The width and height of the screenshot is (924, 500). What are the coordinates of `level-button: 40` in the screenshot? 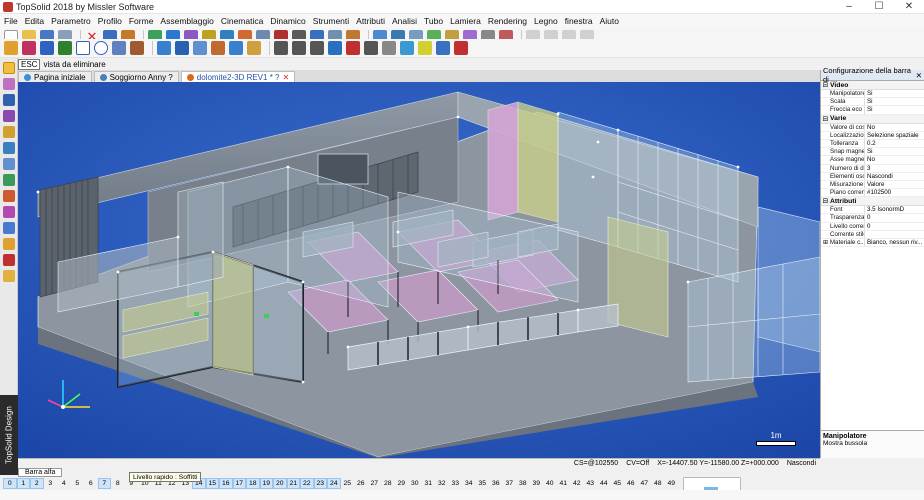 It's located at (550, 483).